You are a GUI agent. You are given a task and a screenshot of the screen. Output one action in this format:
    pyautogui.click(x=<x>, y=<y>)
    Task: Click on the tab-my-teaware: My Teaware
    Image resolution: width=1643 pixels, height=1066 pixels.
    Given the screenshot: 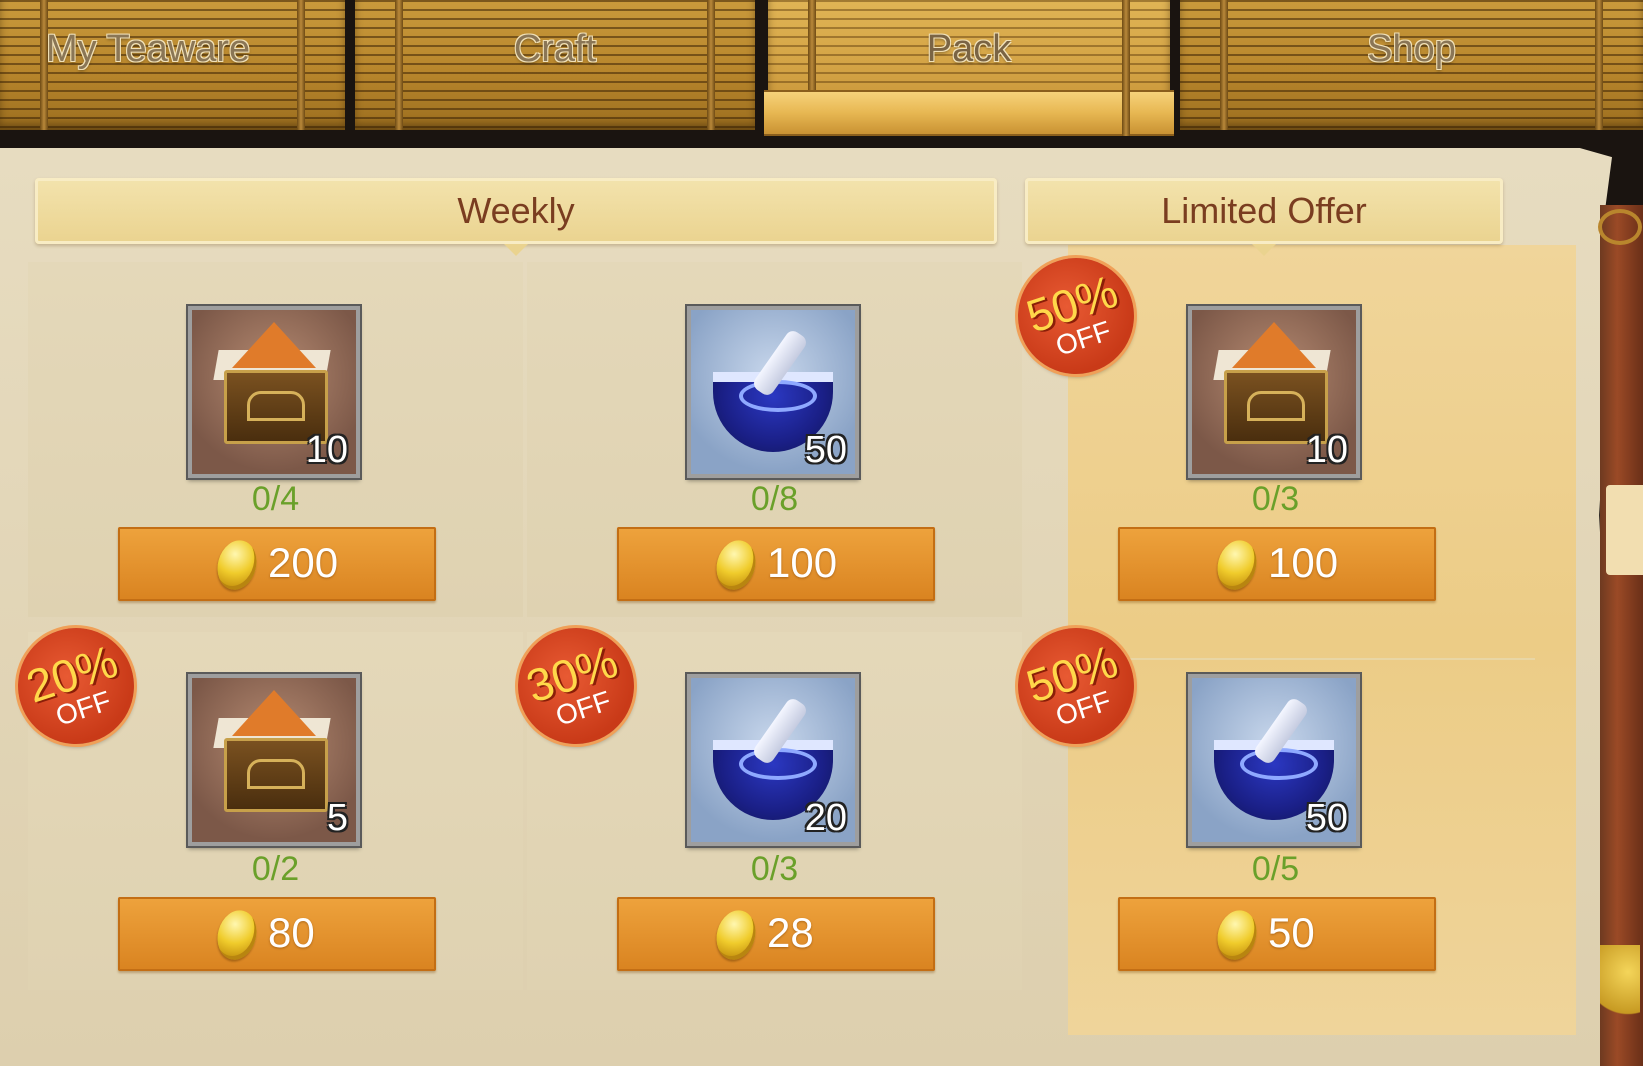 What is the action you would take?
    pyautogui.click(x=172, y=65)
    